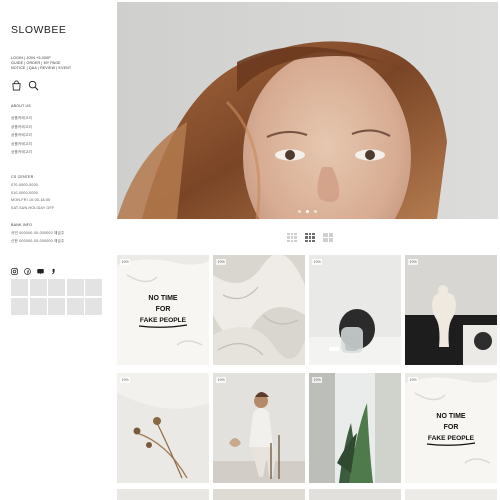  What do you see at coordinates (33, 207) in the screenshot?
I see `cs-center-line: SAT.SUN.HOLIDAY OFF` at bounding box center [33, 207].